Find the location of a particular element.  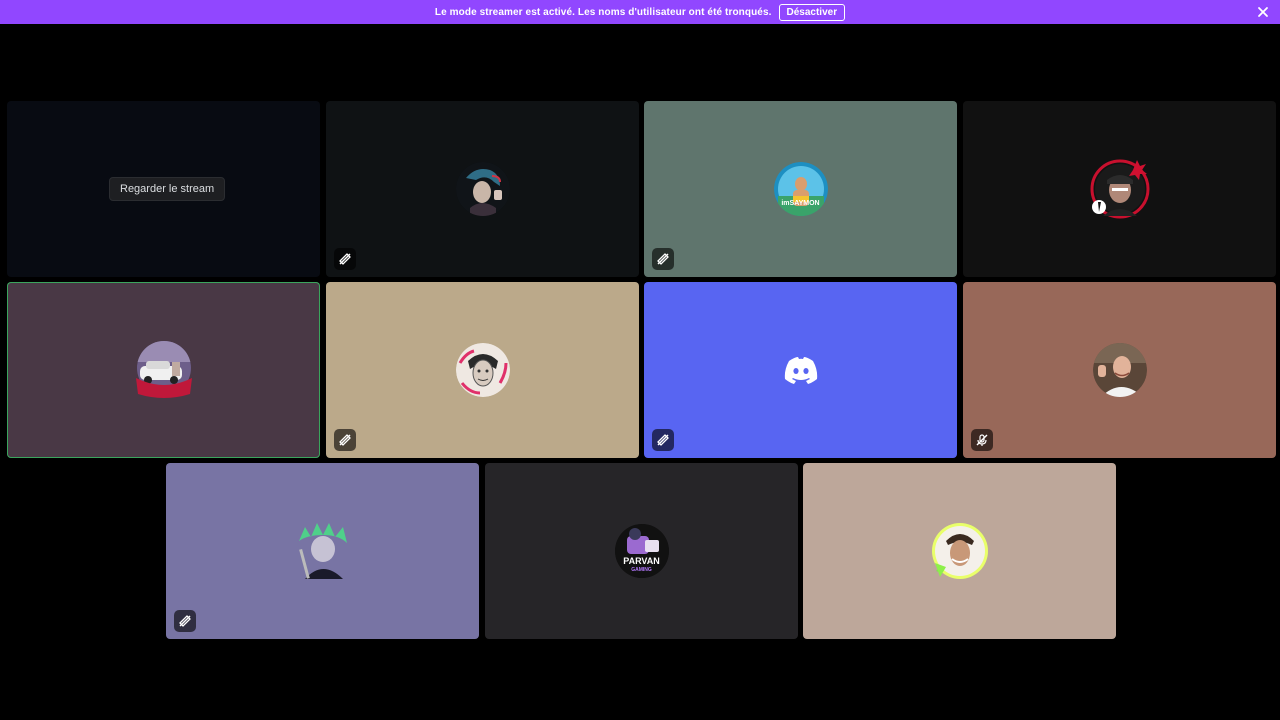

stream-tile: Regarder le stream is located at coordinates (163, 189).